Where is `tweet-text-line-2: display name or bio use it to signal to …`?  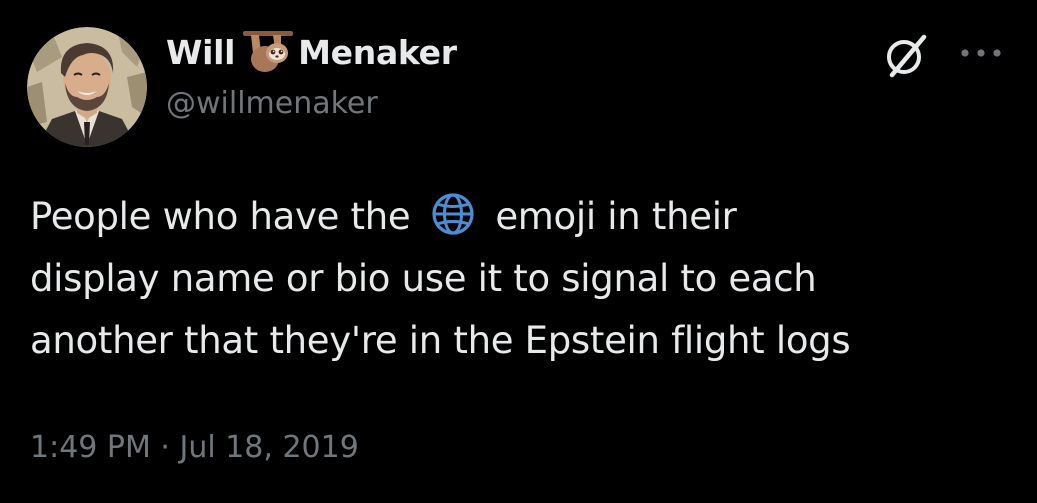
tweet-text-line-2: display name or bio use it to signal to … is located at coordinates (423, 278).